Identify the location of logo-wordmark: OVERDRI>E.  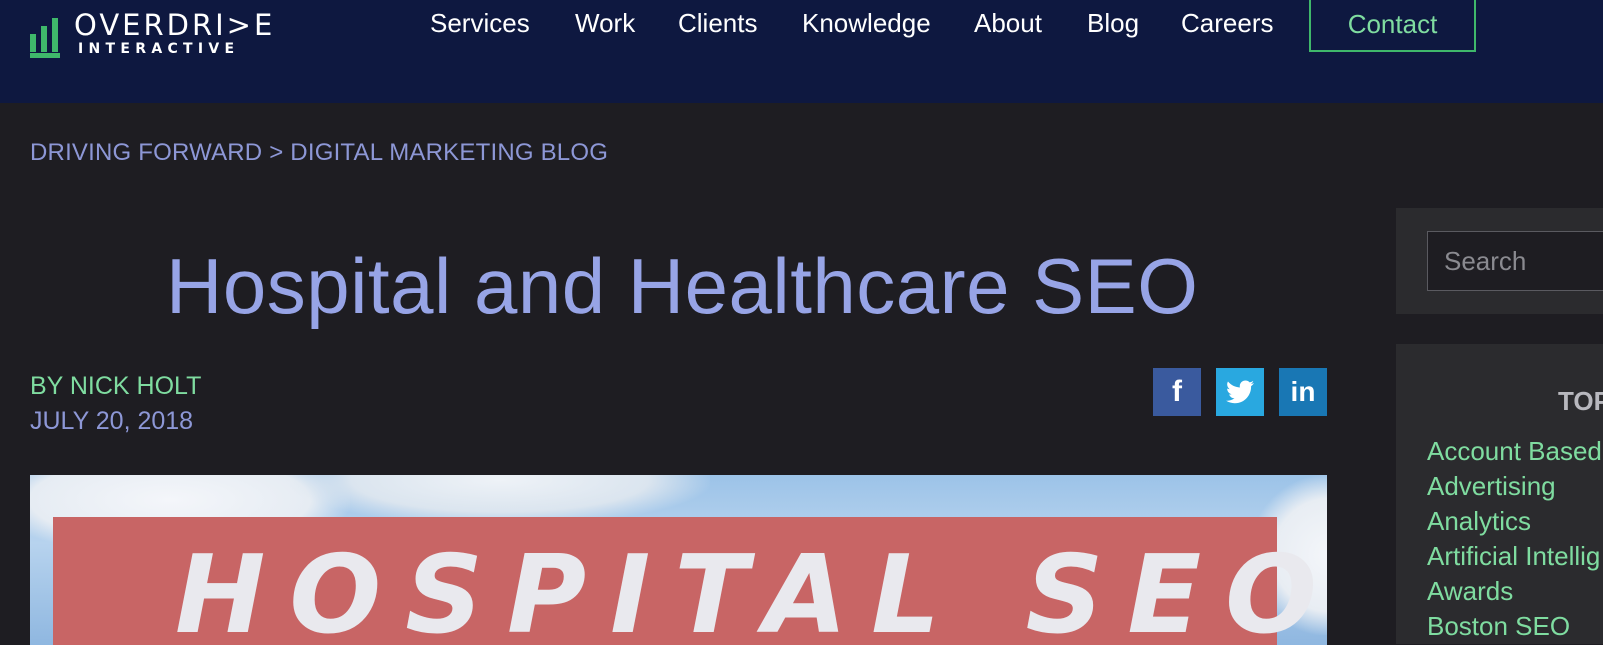
(175, 25).